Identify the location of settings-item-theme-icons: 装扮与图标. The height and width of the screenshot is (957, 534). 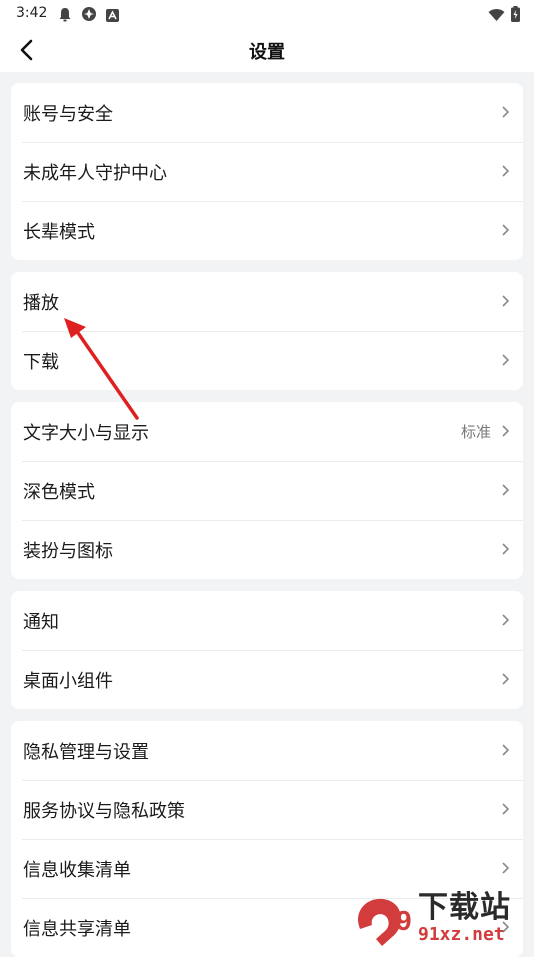
(267, 549).